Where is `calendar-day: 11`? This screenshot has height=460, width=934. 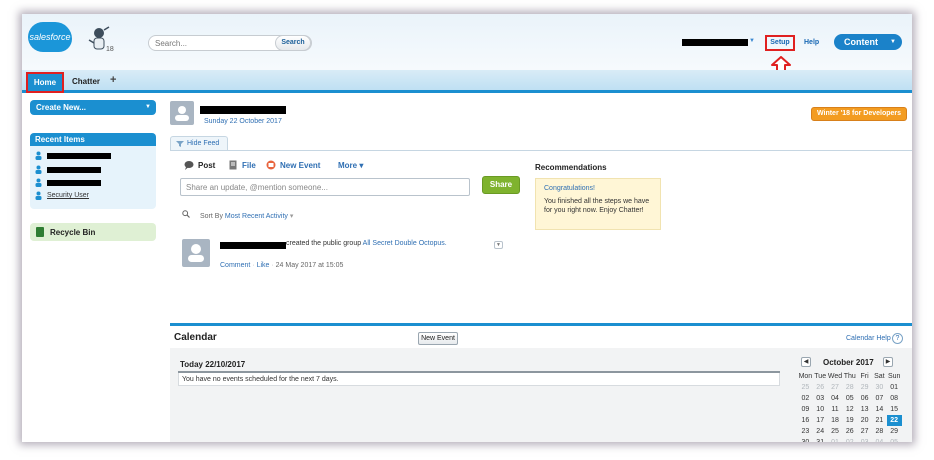 calendar-day: 11 is located at coordinates (835, 409).